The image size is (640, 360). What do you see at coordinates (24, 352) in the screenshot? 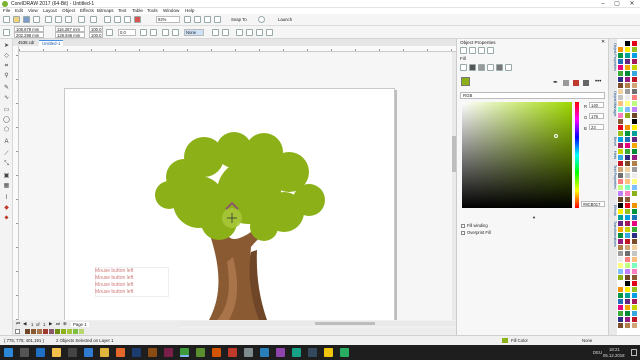
I see `task-view-icon` at bounding box center [24, 352].